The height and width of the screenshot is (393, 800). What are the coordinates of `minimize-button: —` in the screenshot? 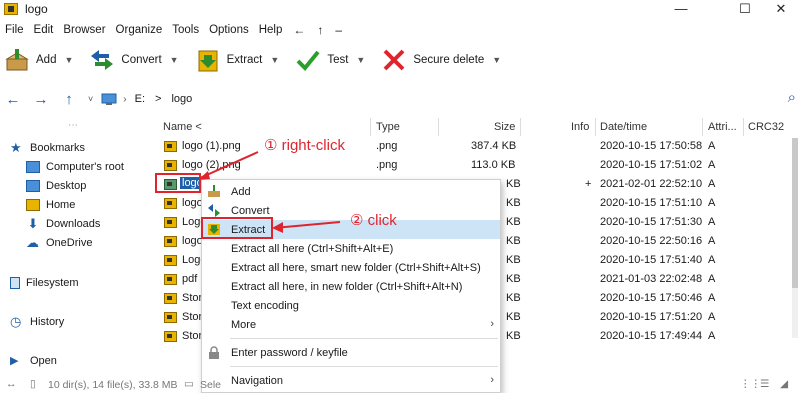 It's located at (681, 9).